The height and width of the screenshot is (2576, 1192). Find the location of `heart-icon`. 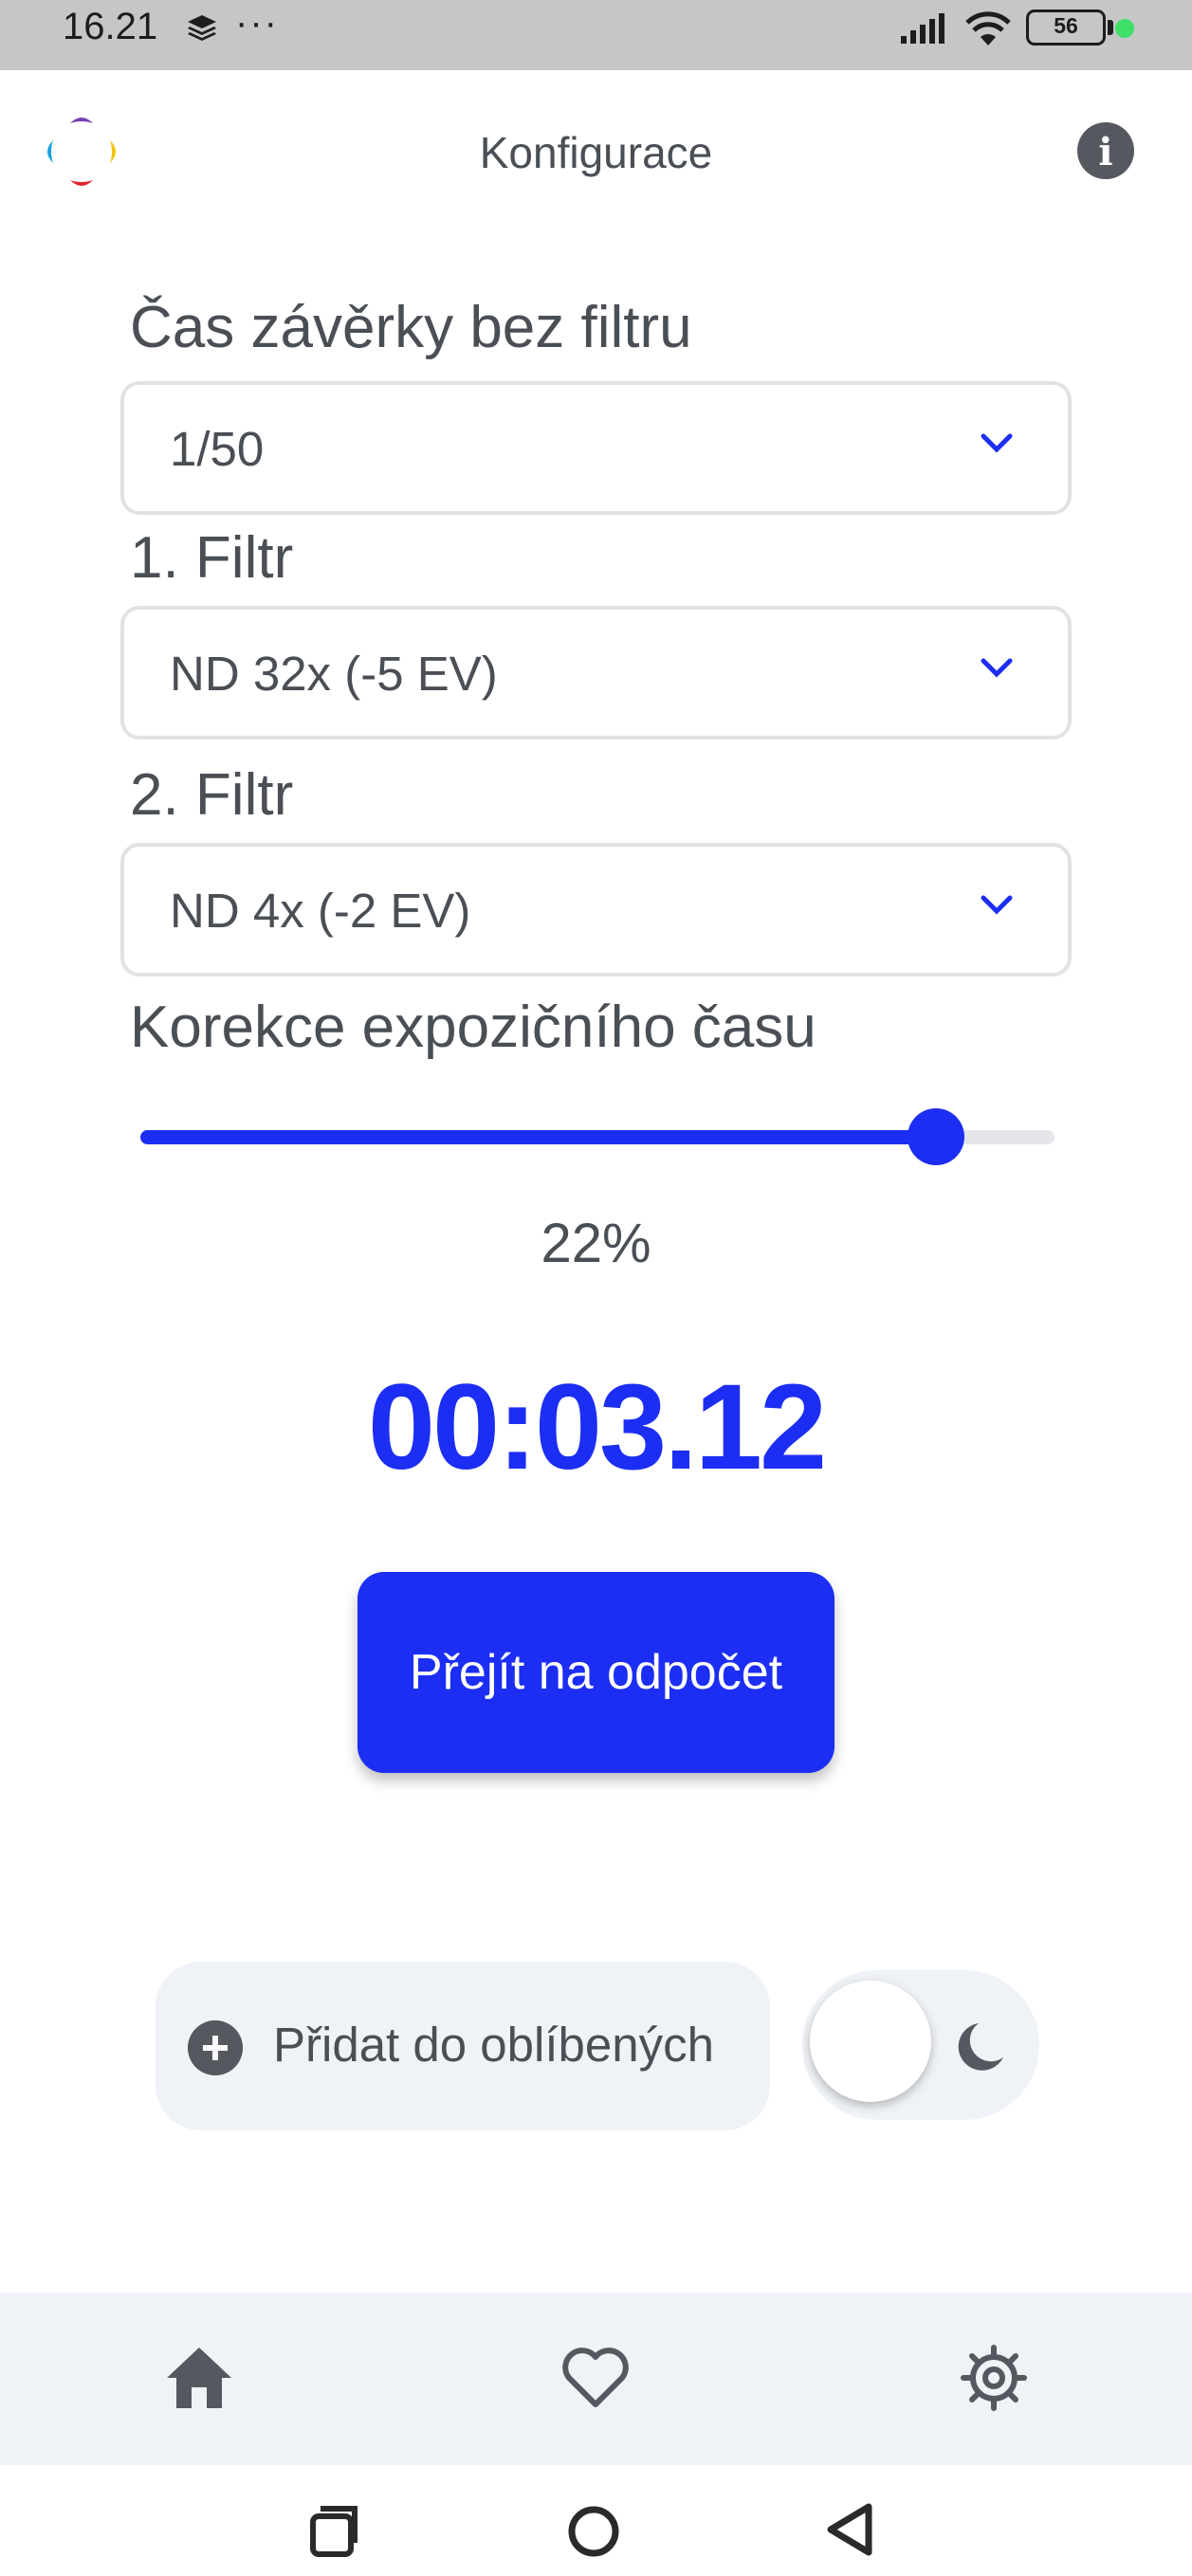

heart-icon is located at coordinates (595, 2378).